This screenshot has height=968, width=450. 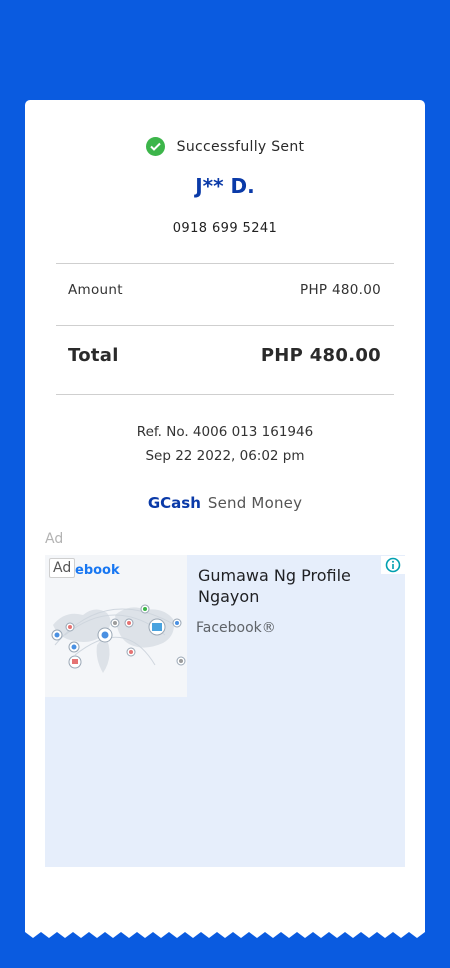 I want to click on facebook-logo: ebook, so click(x=97, y=570).